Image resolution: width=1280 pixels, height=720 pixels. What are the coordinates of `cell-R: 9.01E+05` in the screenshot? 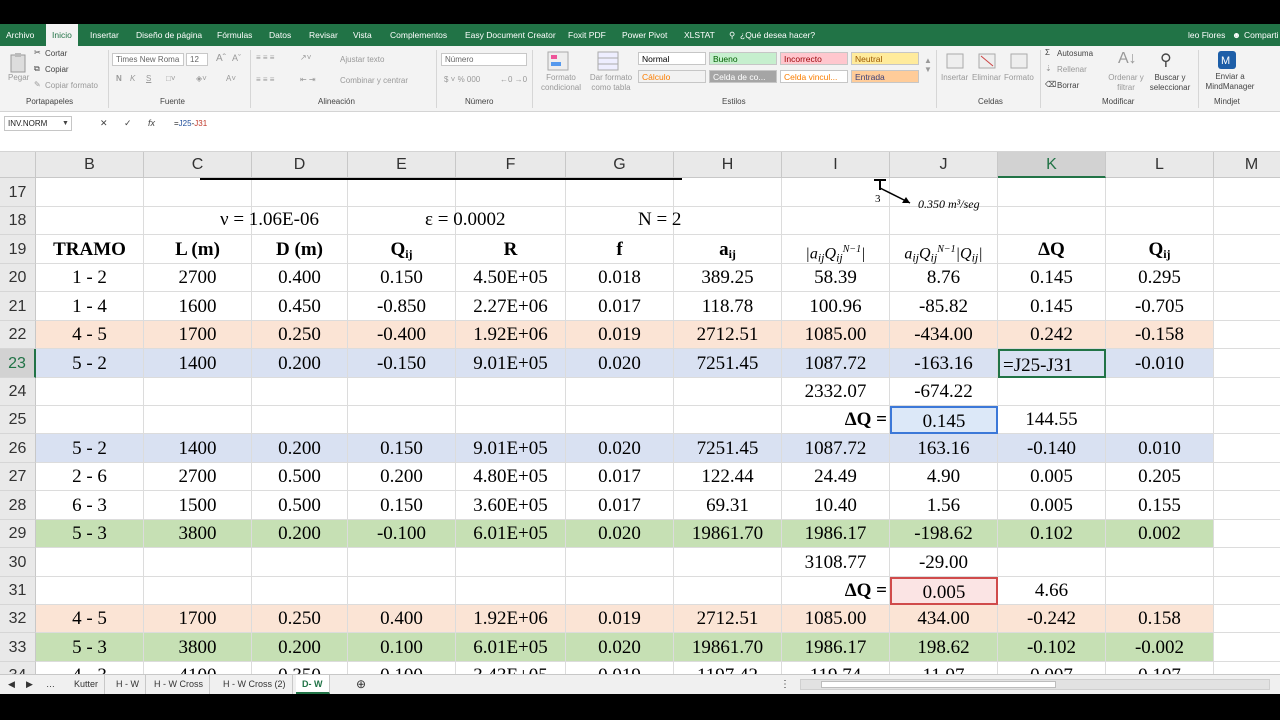 It's located at (511, 363).